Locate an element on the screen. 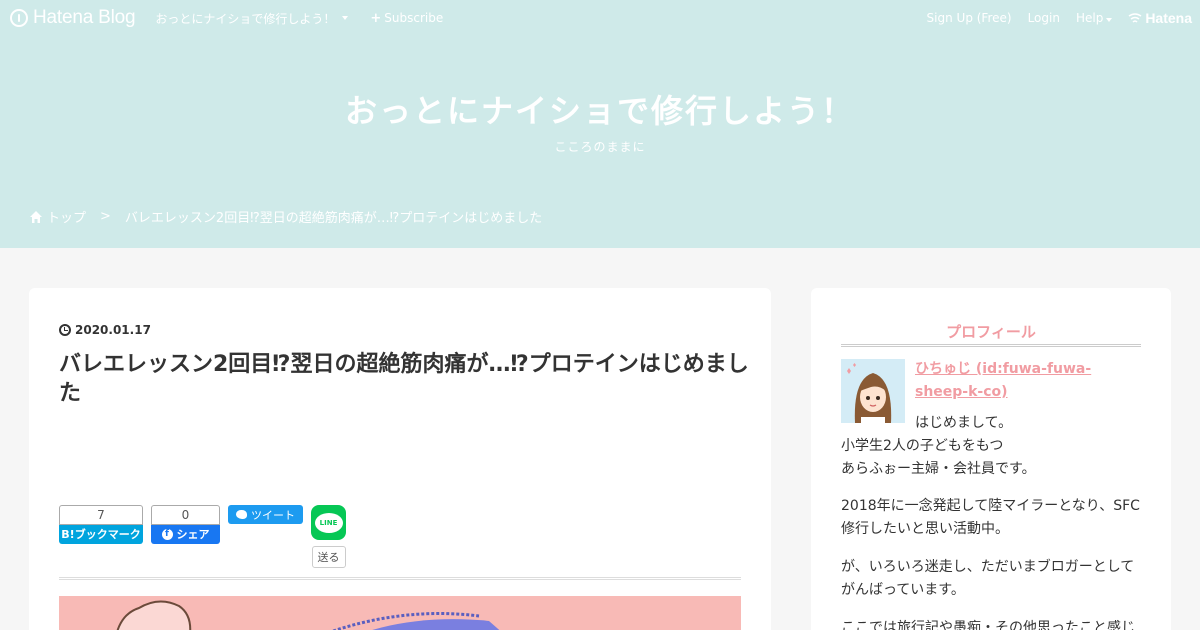 This screenshot has width=1200, height=630. hatena-bookmark-button: 7 B!ブックマーク is located at coordinates (101, 524).